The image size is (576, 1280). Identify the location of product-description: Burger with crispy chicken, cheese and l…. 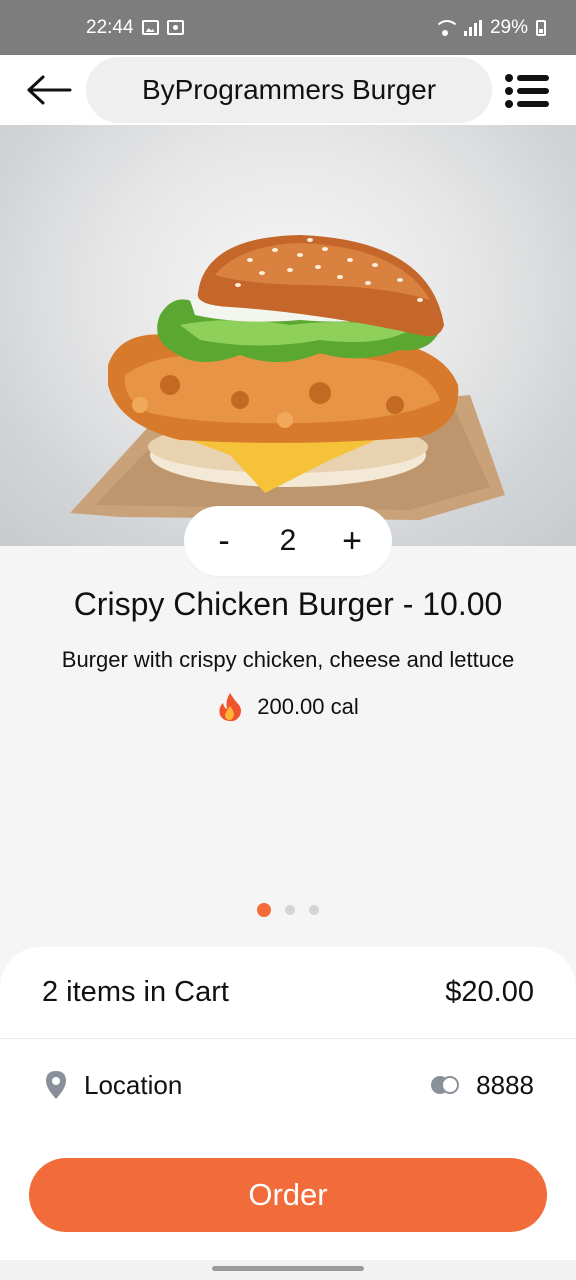
(288, 659).